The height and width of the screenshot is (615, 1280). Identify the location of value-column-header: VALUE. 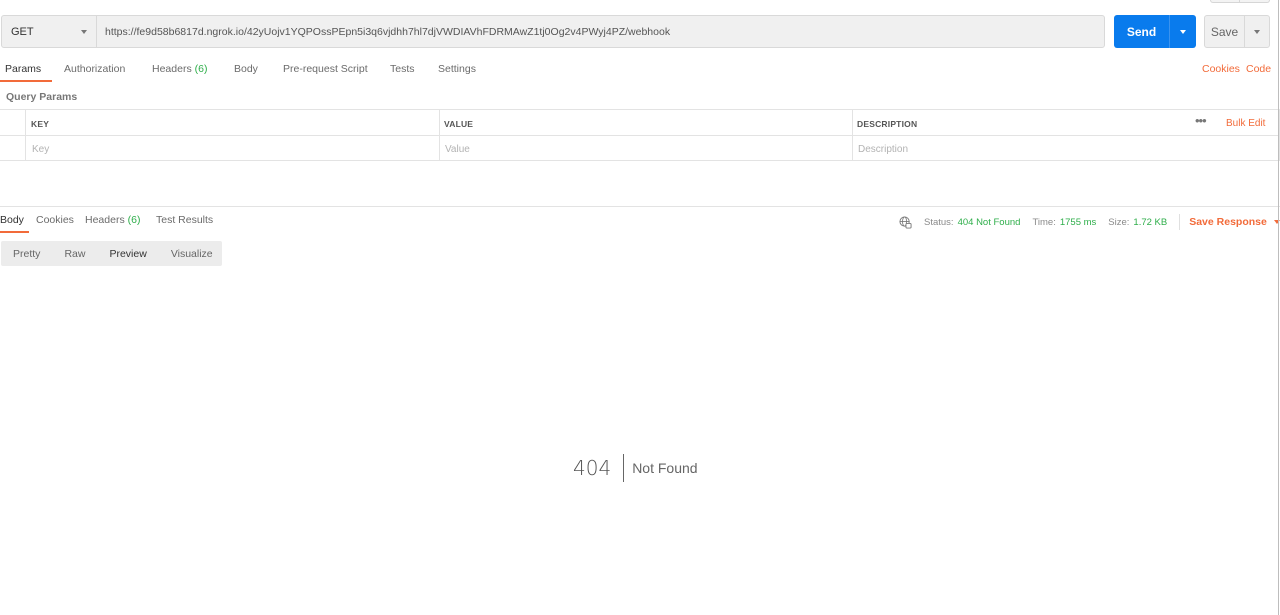
(459, 124).